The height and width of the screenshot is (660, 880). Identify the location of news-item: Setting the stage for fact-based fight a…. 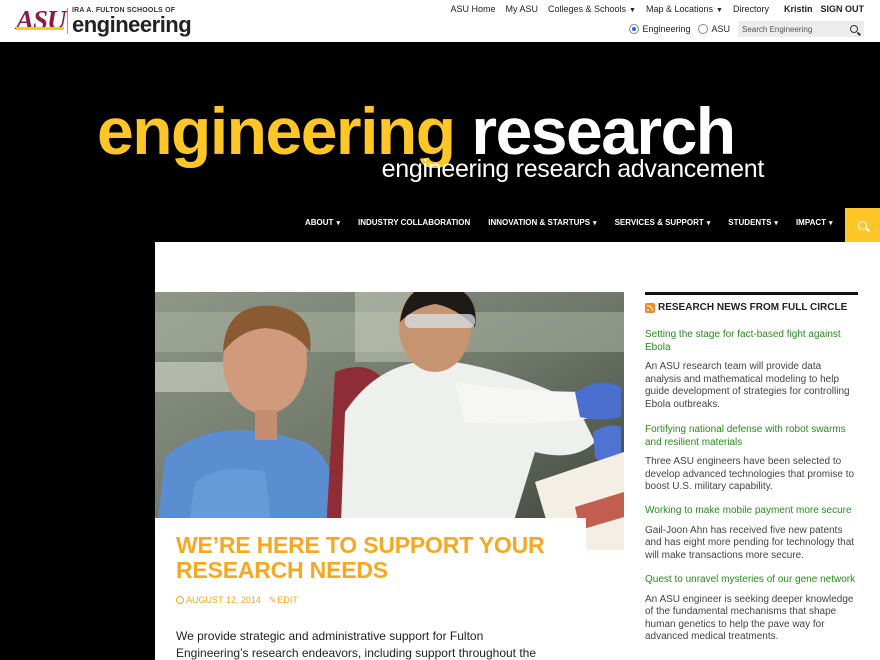
(752, 370).